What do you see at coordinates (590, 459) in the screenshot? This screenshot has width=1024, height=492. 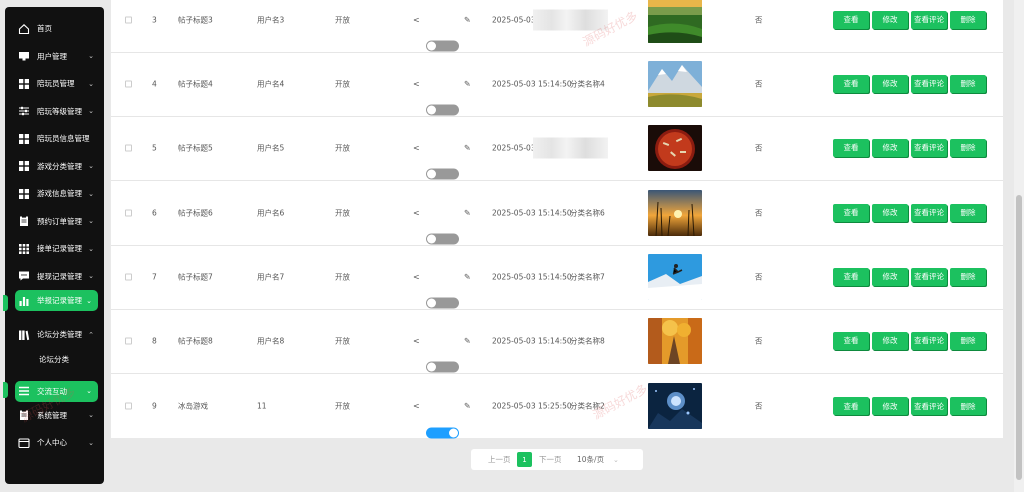 I see `page-size-select: 10条/页` at bounding box center [590, 459].